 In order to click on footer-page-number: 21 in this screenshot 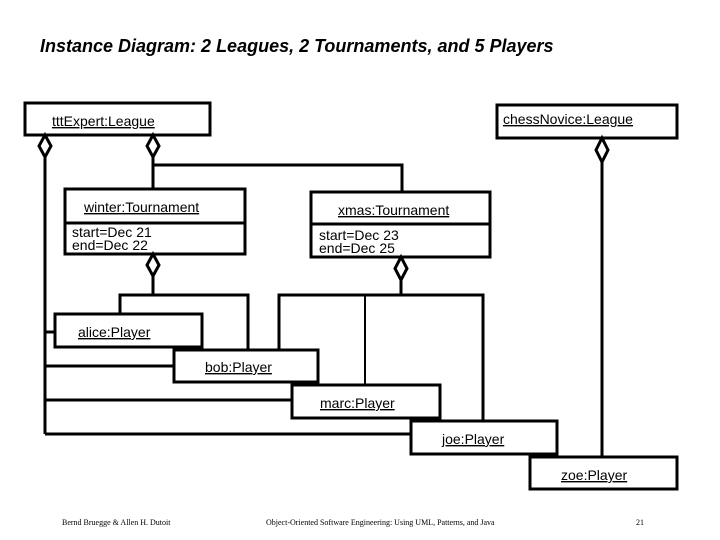, I will do `click(640, 522)`.